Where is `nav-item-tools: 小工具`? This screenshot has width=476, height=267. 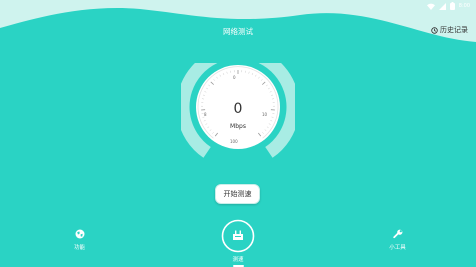
nav-item-tools: 小工具 is located at coordinates (397, 240).